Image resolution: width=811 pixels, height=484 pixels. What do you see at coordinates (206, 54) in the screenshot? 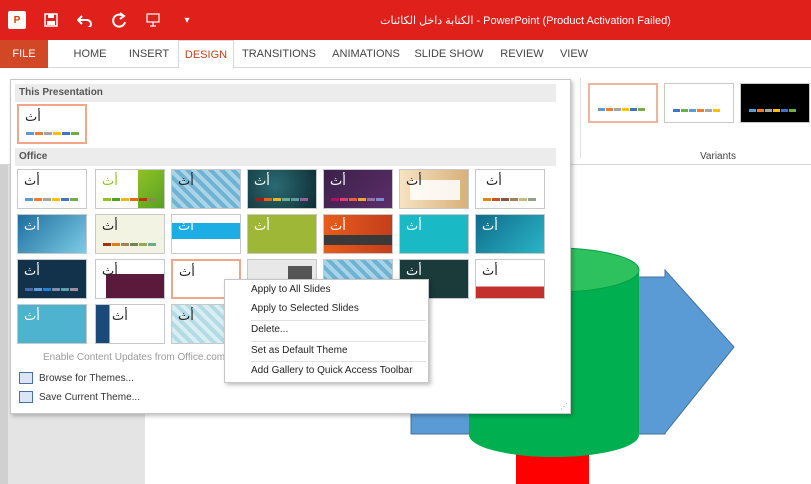
I see `tab-design: DESIGN` at bounding box center [206, 54].